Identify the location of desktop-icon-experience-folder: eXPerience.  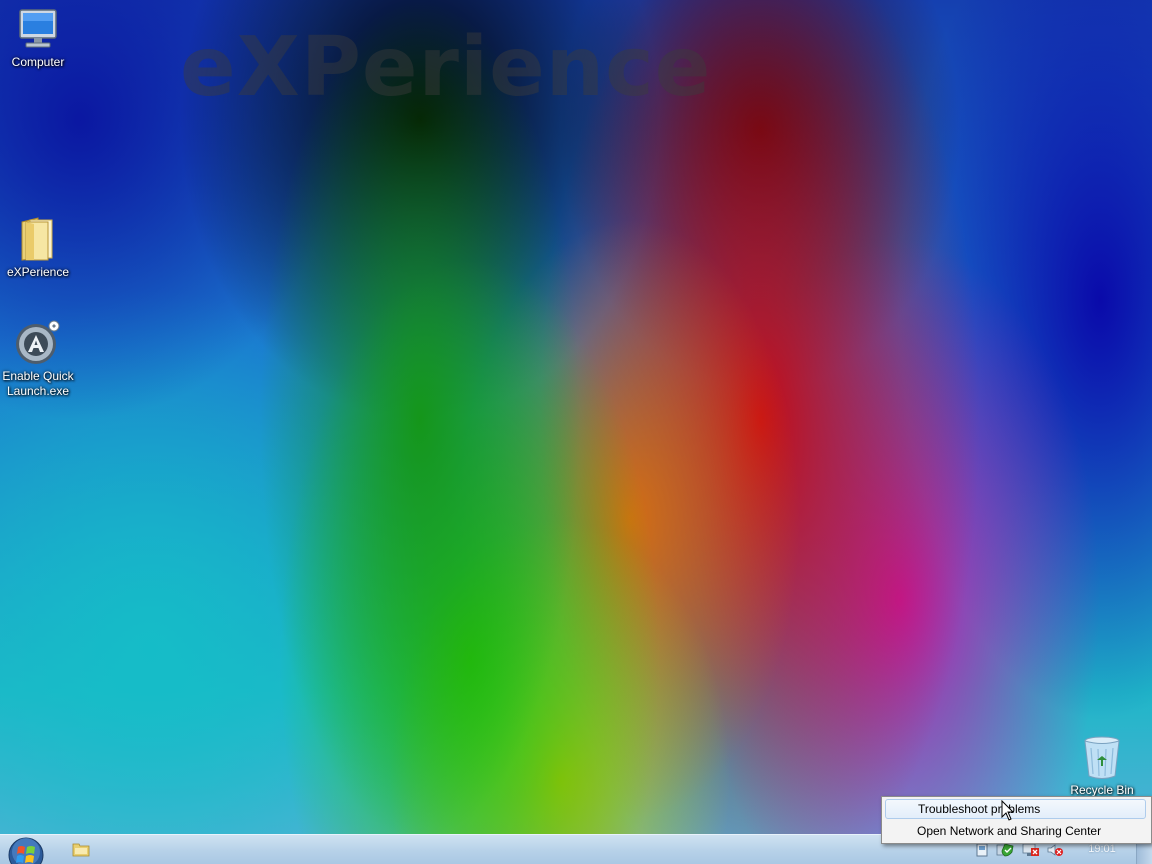
(38, 247).